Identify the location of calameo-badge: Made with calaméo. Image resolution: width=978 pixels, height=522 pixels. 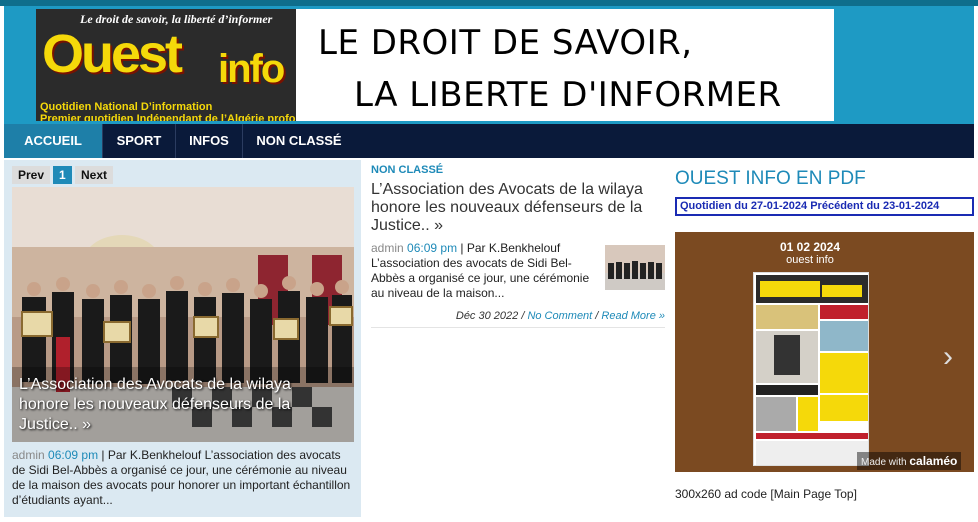
(909, 461).